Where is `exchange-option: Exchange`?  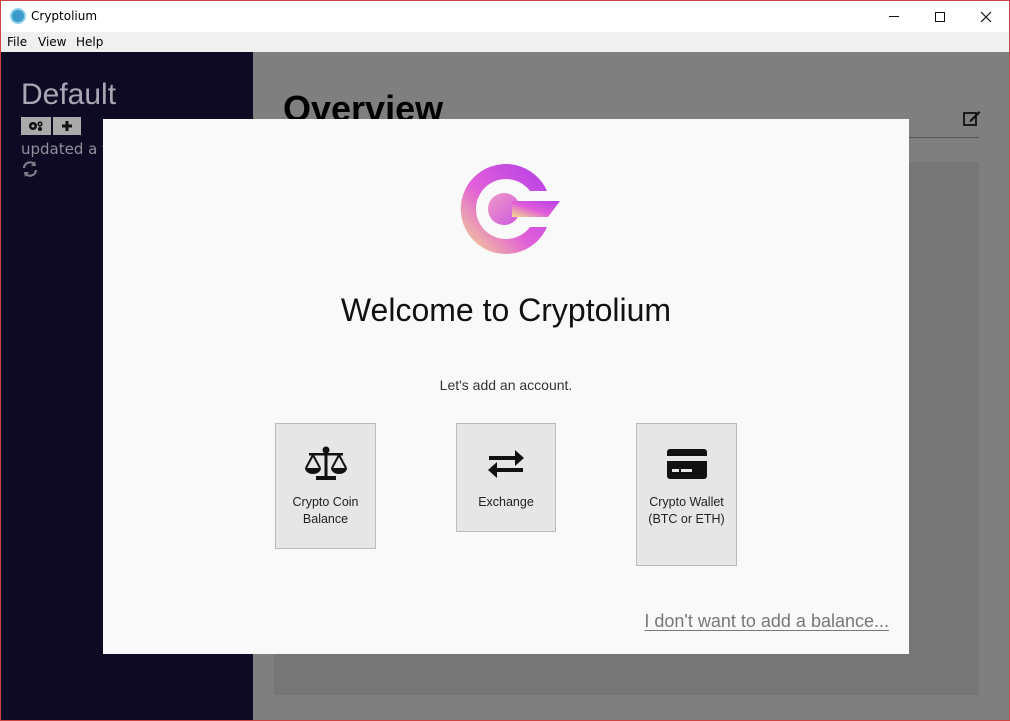 exchange-option: Exchange is located at coordinates (506, 477).